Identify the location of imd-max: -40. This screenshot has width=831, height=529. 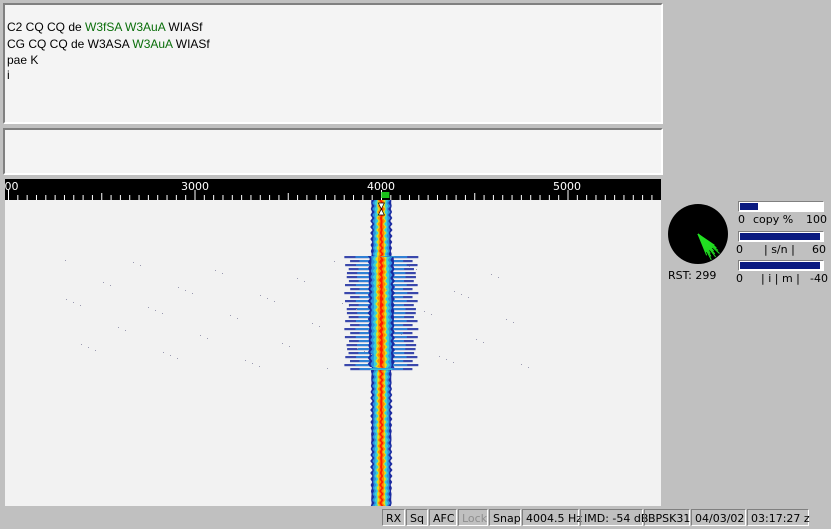
(819, 278).